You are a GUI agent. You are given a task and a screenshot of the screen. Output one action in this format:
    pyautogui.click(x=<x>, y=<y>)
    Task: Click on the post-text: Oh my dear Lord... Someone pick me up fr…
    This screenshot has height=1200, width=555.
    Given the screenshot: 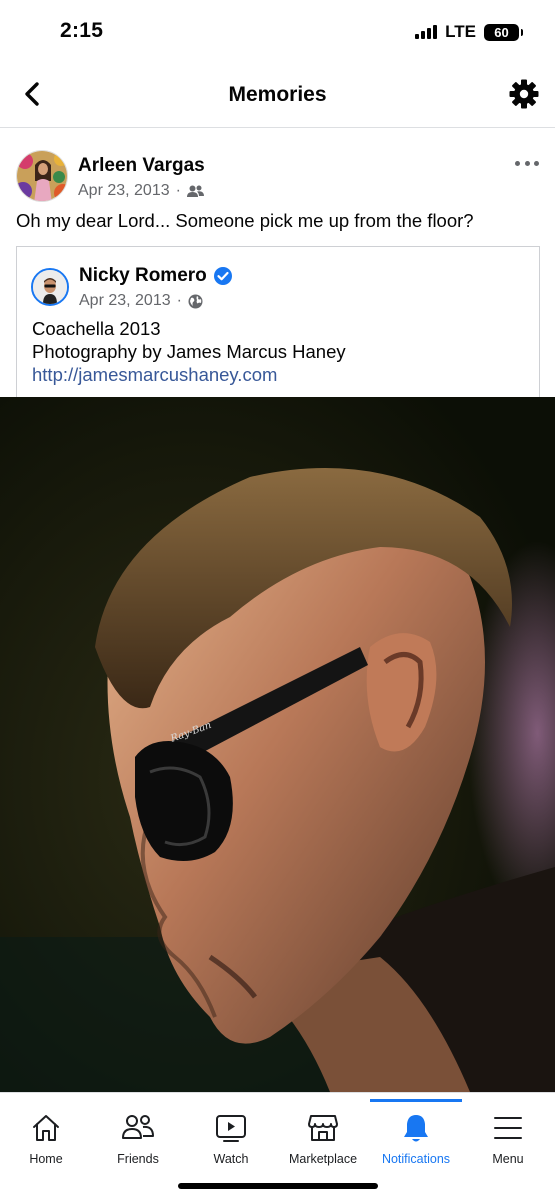 What is the action you would take?
    pyautogui.click(x=245, y=220)
    